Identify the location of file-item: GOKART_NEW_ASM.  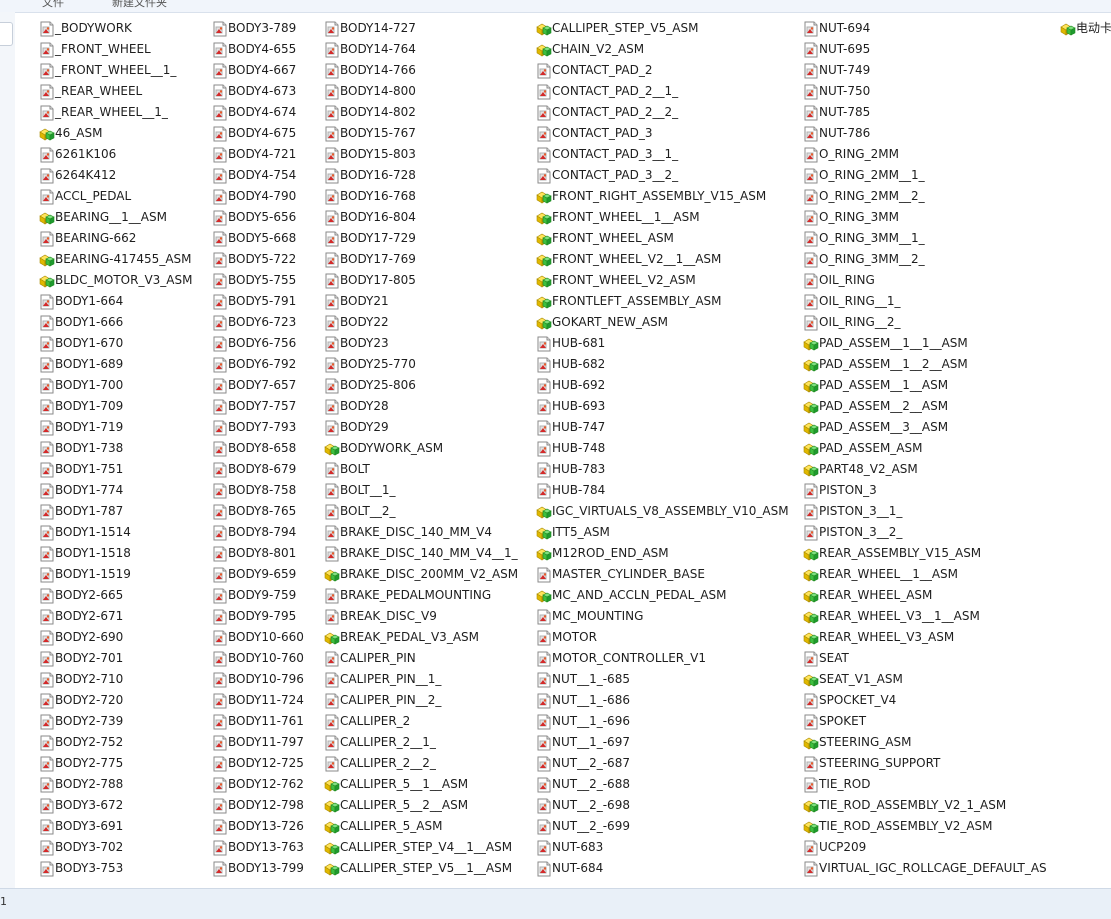
(661, 322).